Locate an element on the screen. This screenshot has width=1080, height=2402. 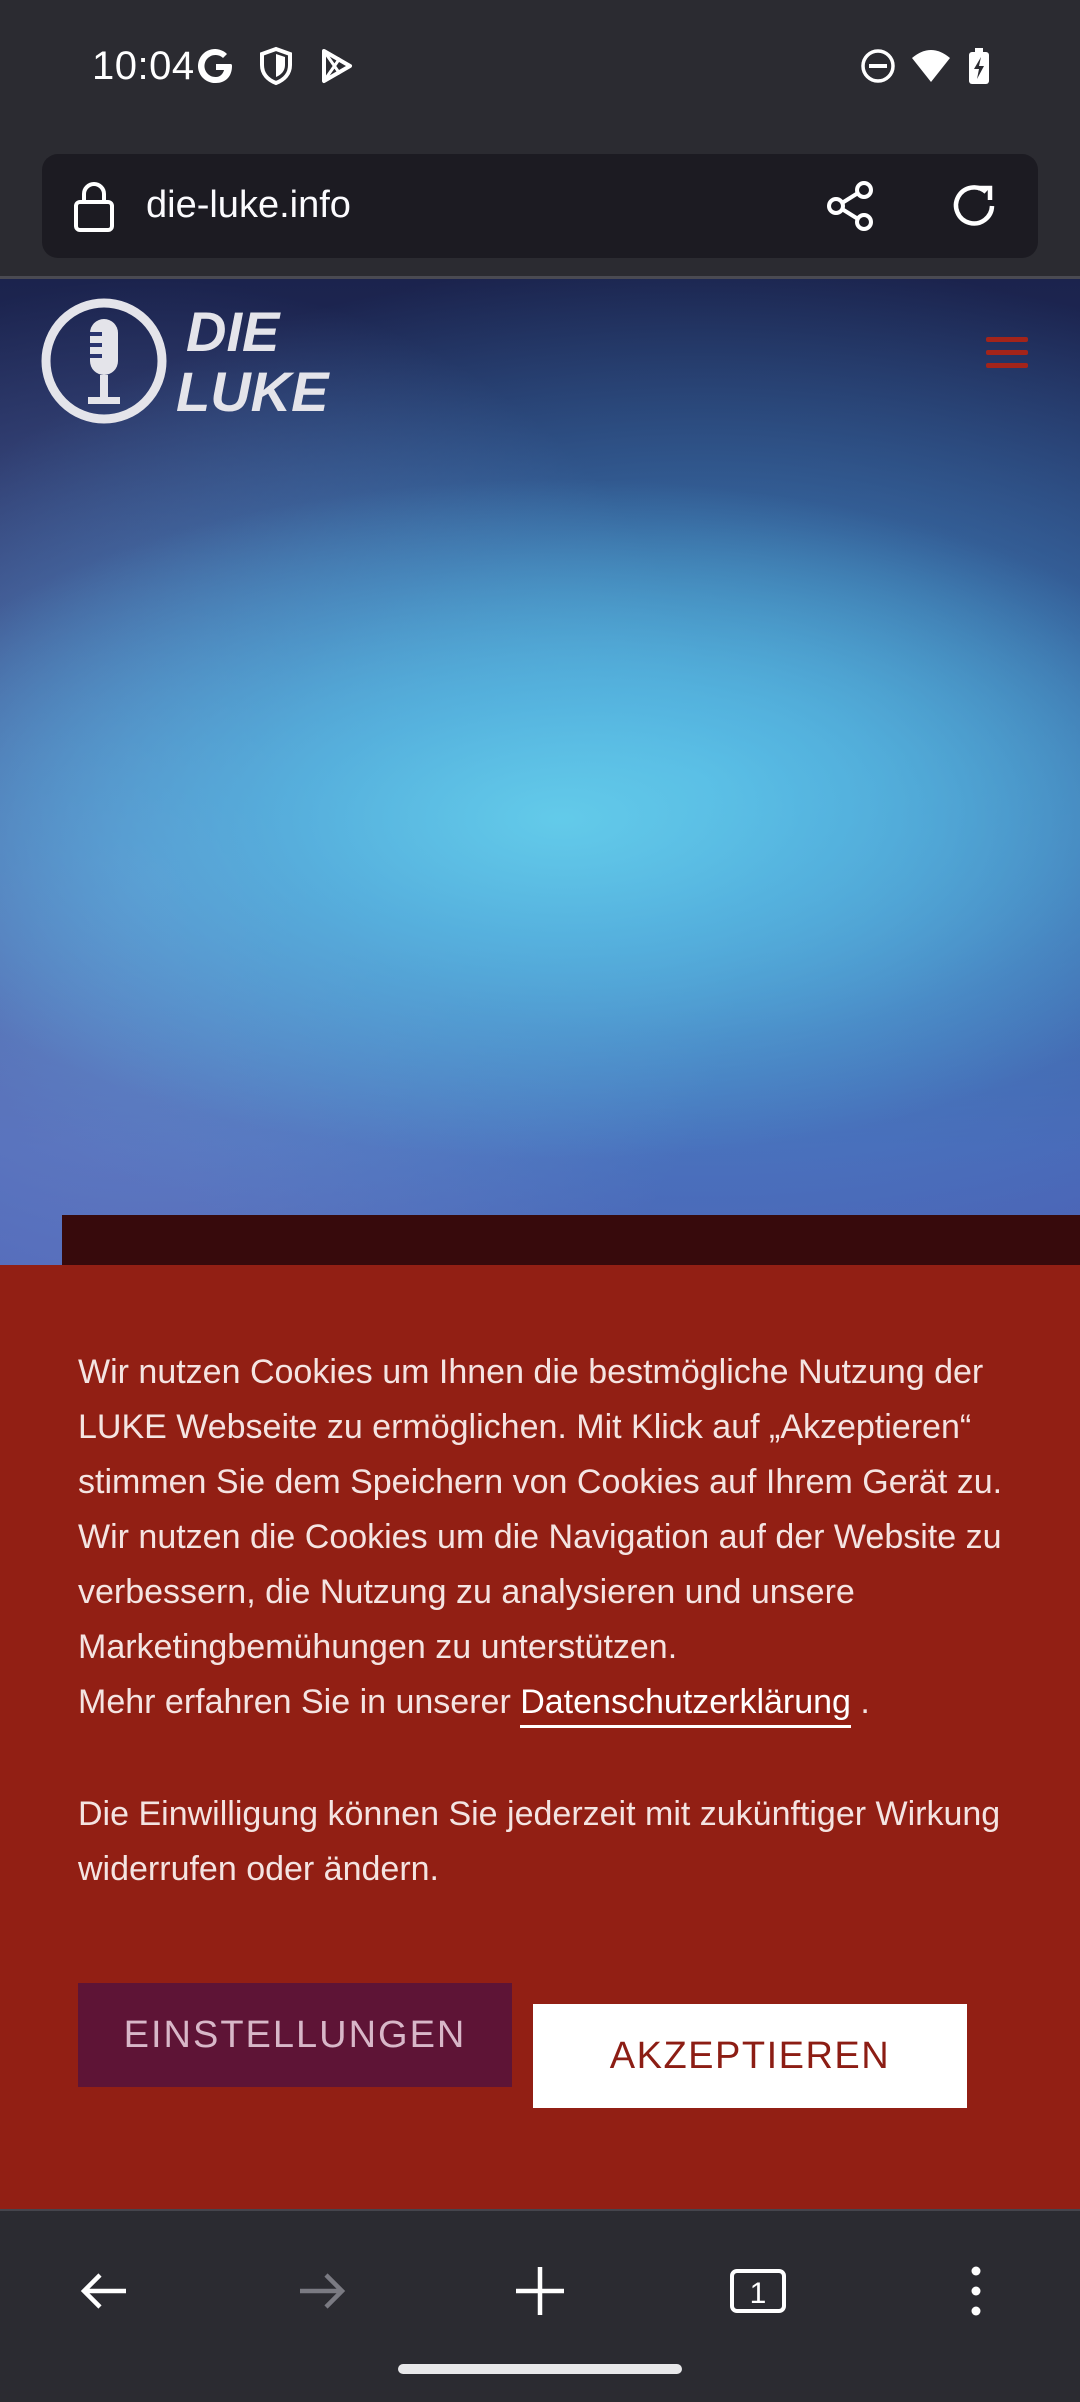
url-bar: die-luke.info is located at coordinates (540, 206).